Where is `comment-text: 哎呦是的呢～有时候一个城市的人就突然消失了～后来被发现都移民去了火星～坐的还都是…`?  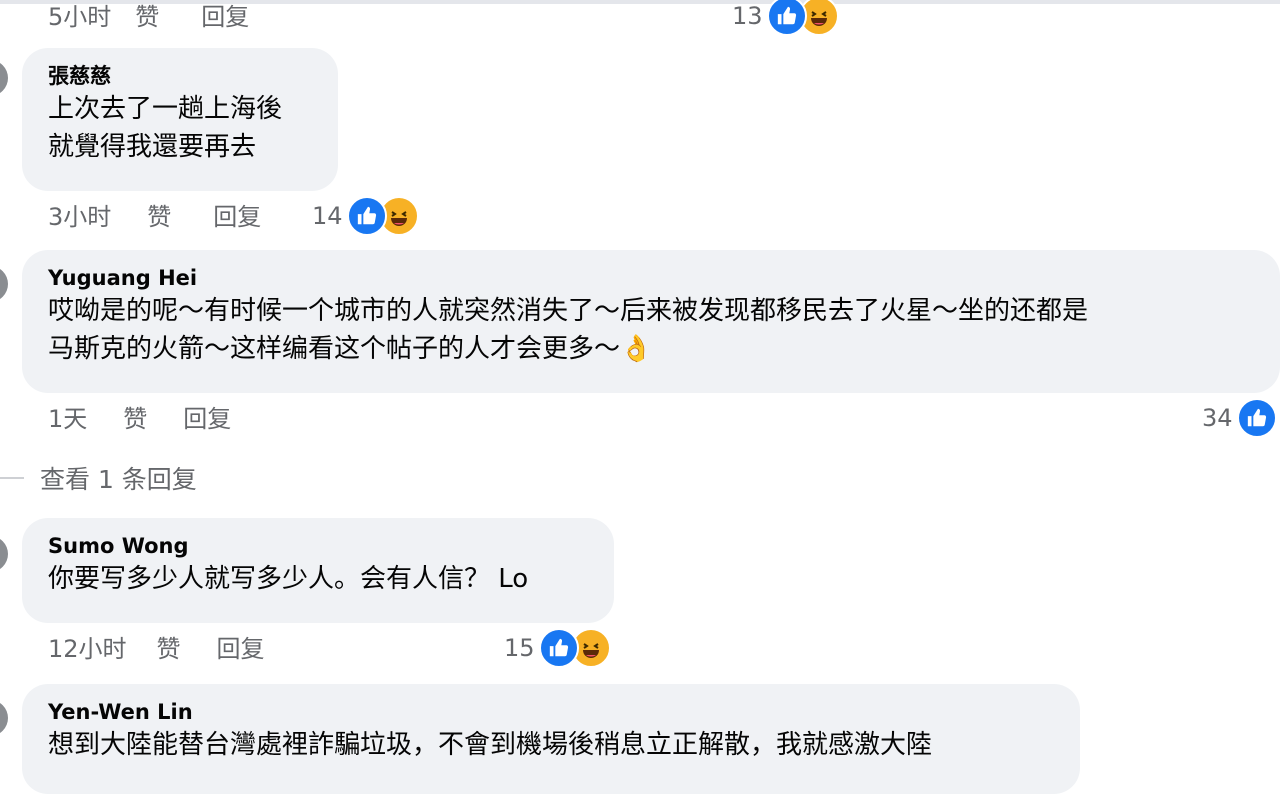
comment-text: 哎呦是的呢～有时候一个城市的人就突然消失了～后来被发现都移民去了火星～坐的还都是… is located at coordinates (568, 330).